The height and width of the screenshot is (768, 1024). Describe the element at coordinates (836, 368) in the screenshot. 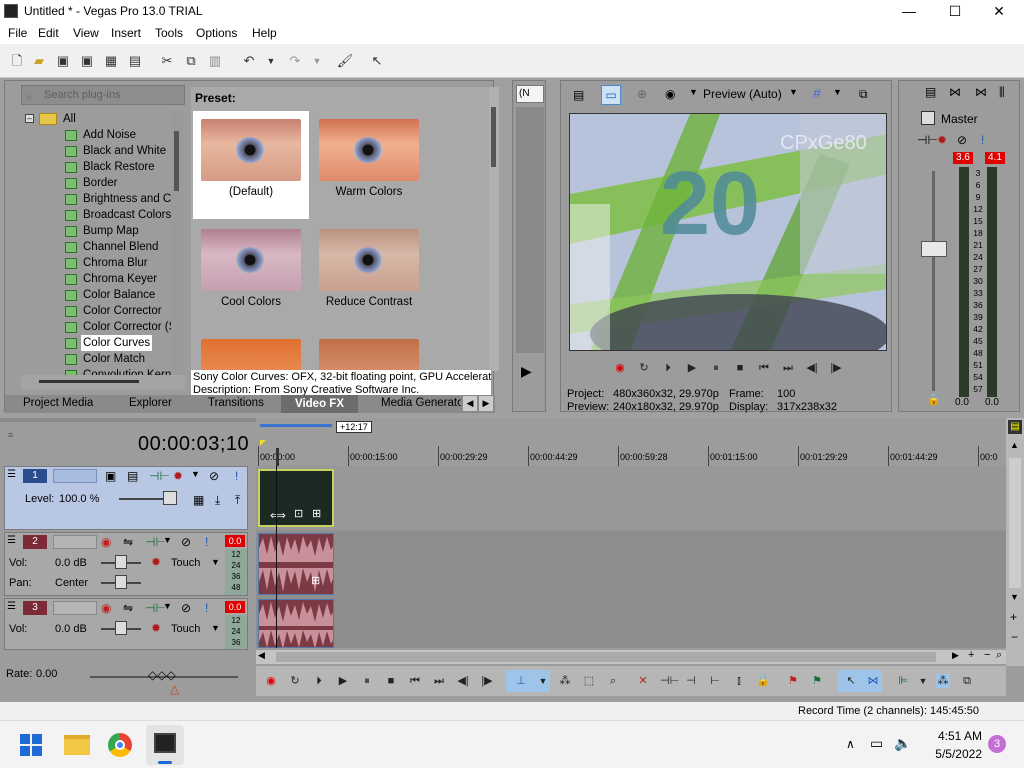

I see `next-frame-icon: |▶` at that location.